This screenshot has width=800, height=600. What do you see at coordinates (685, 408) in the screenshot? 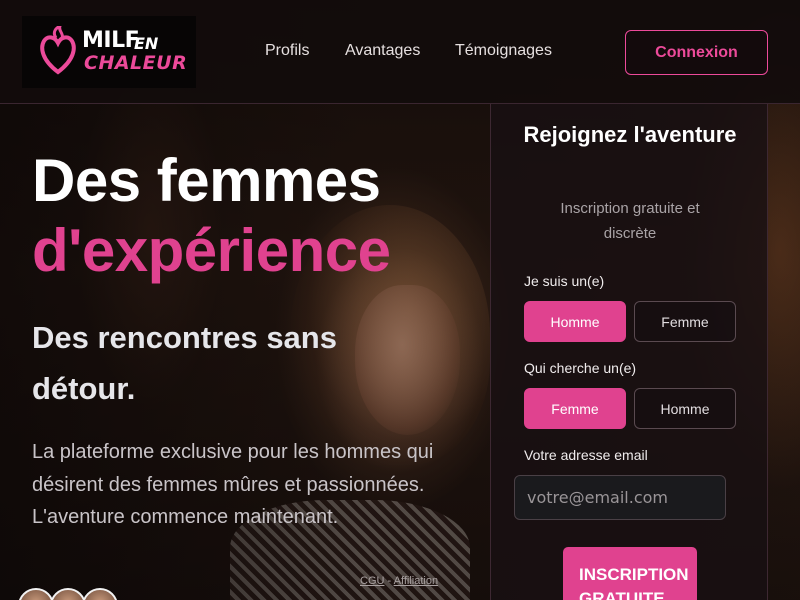
I see `seek-option-homme: Homme` at bounding box center [685, 408].